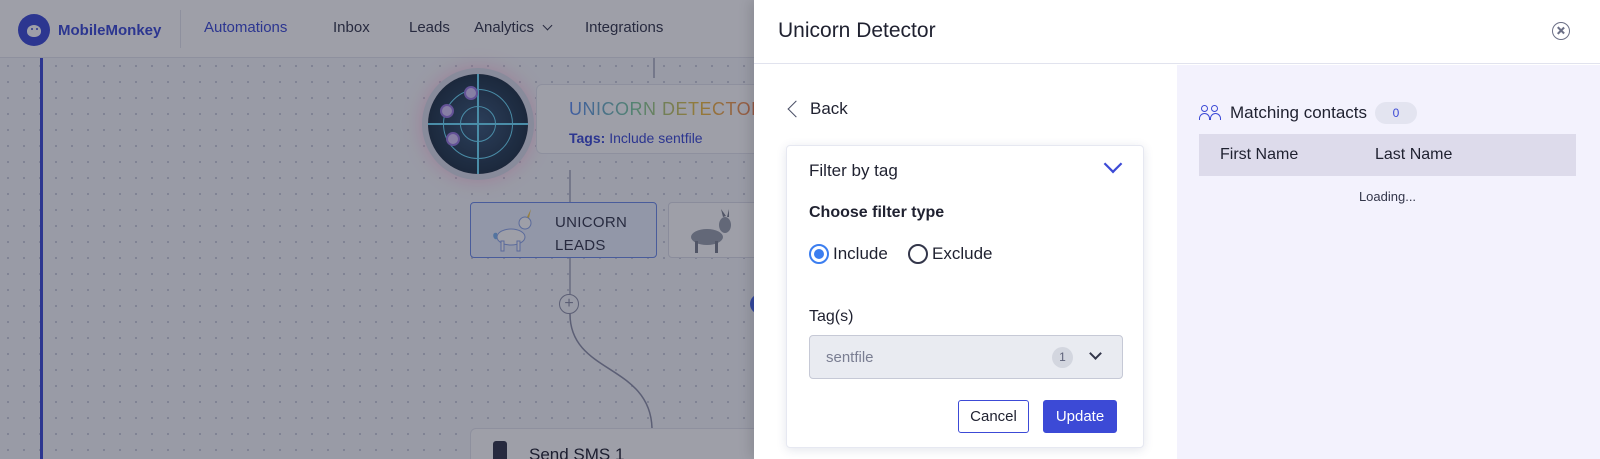  I want to click on tag-count-badge: 1, so click(1062, 357).